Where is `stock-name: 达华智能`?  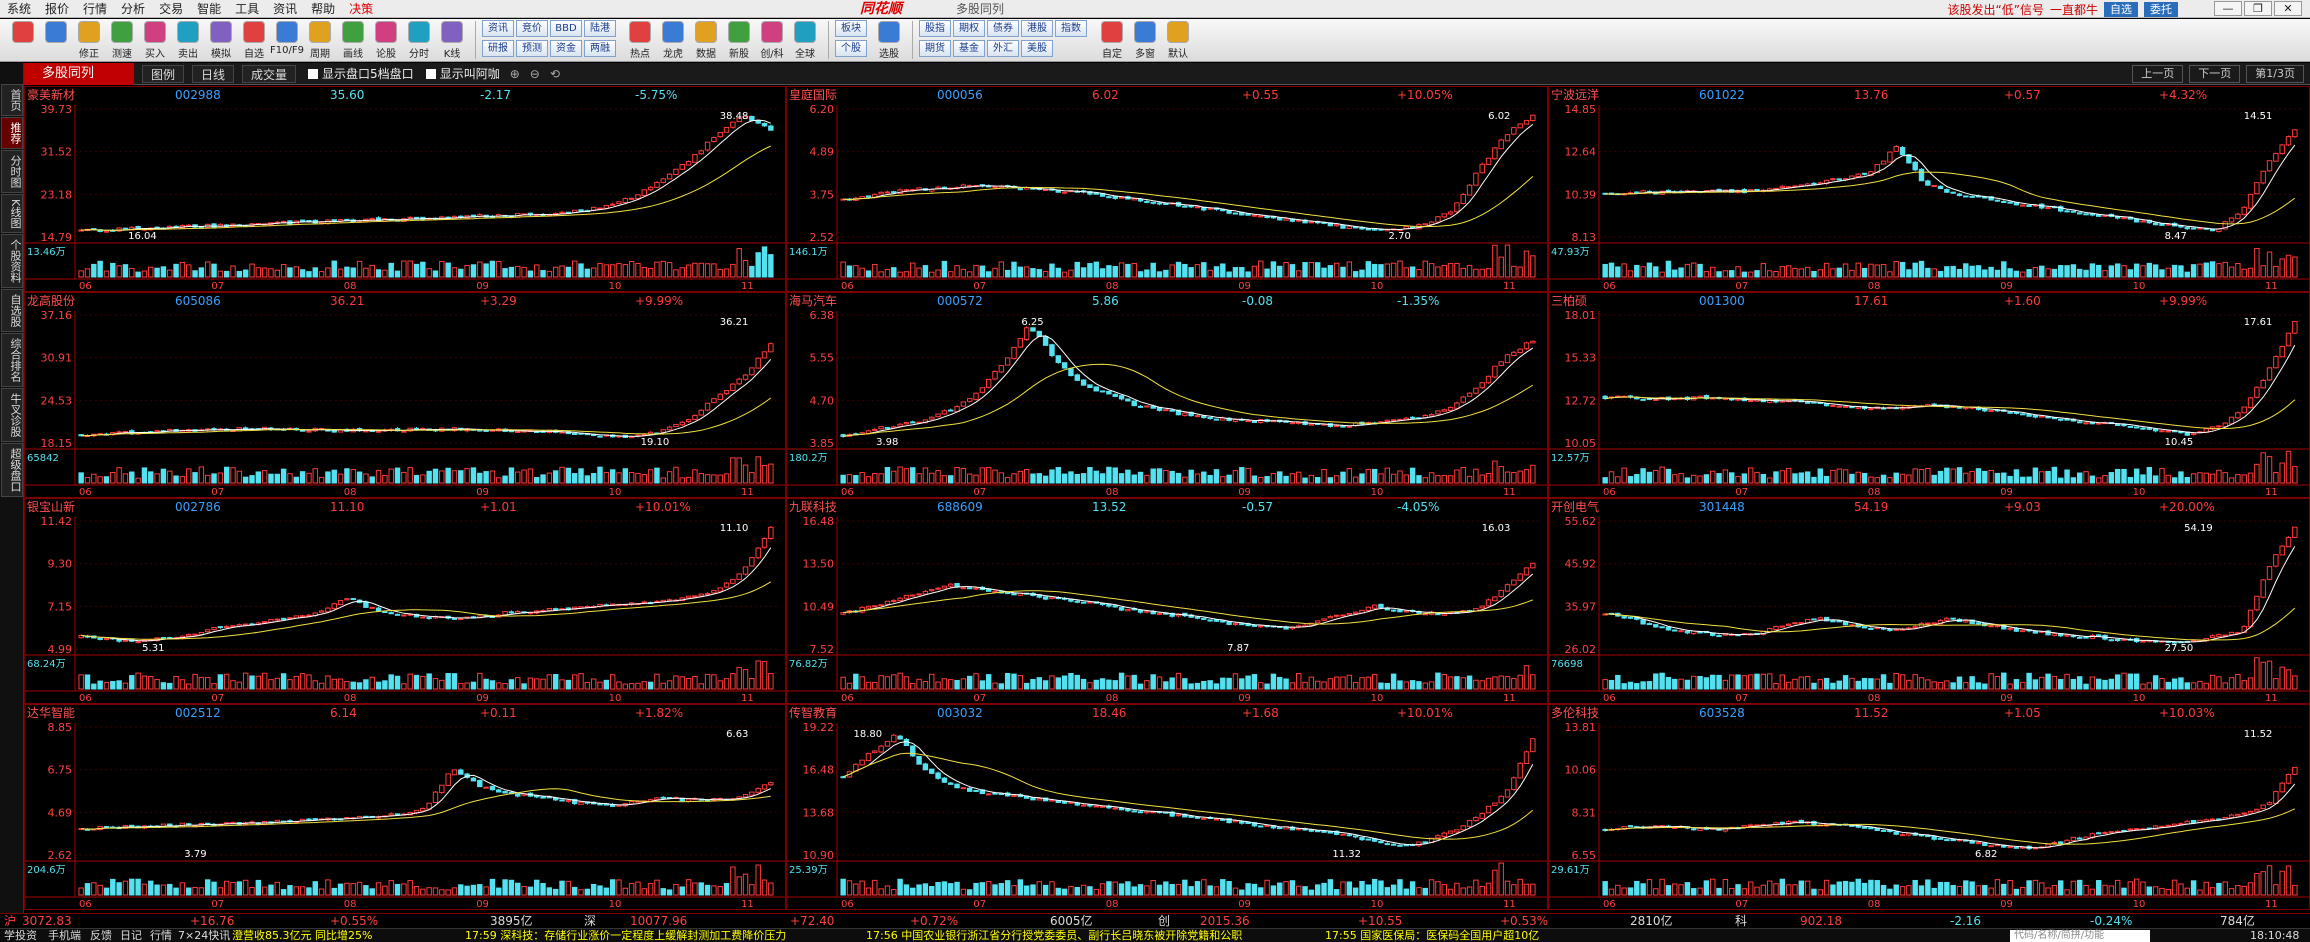
stock-name: 达华智能 is located at coordinates (51, 713).